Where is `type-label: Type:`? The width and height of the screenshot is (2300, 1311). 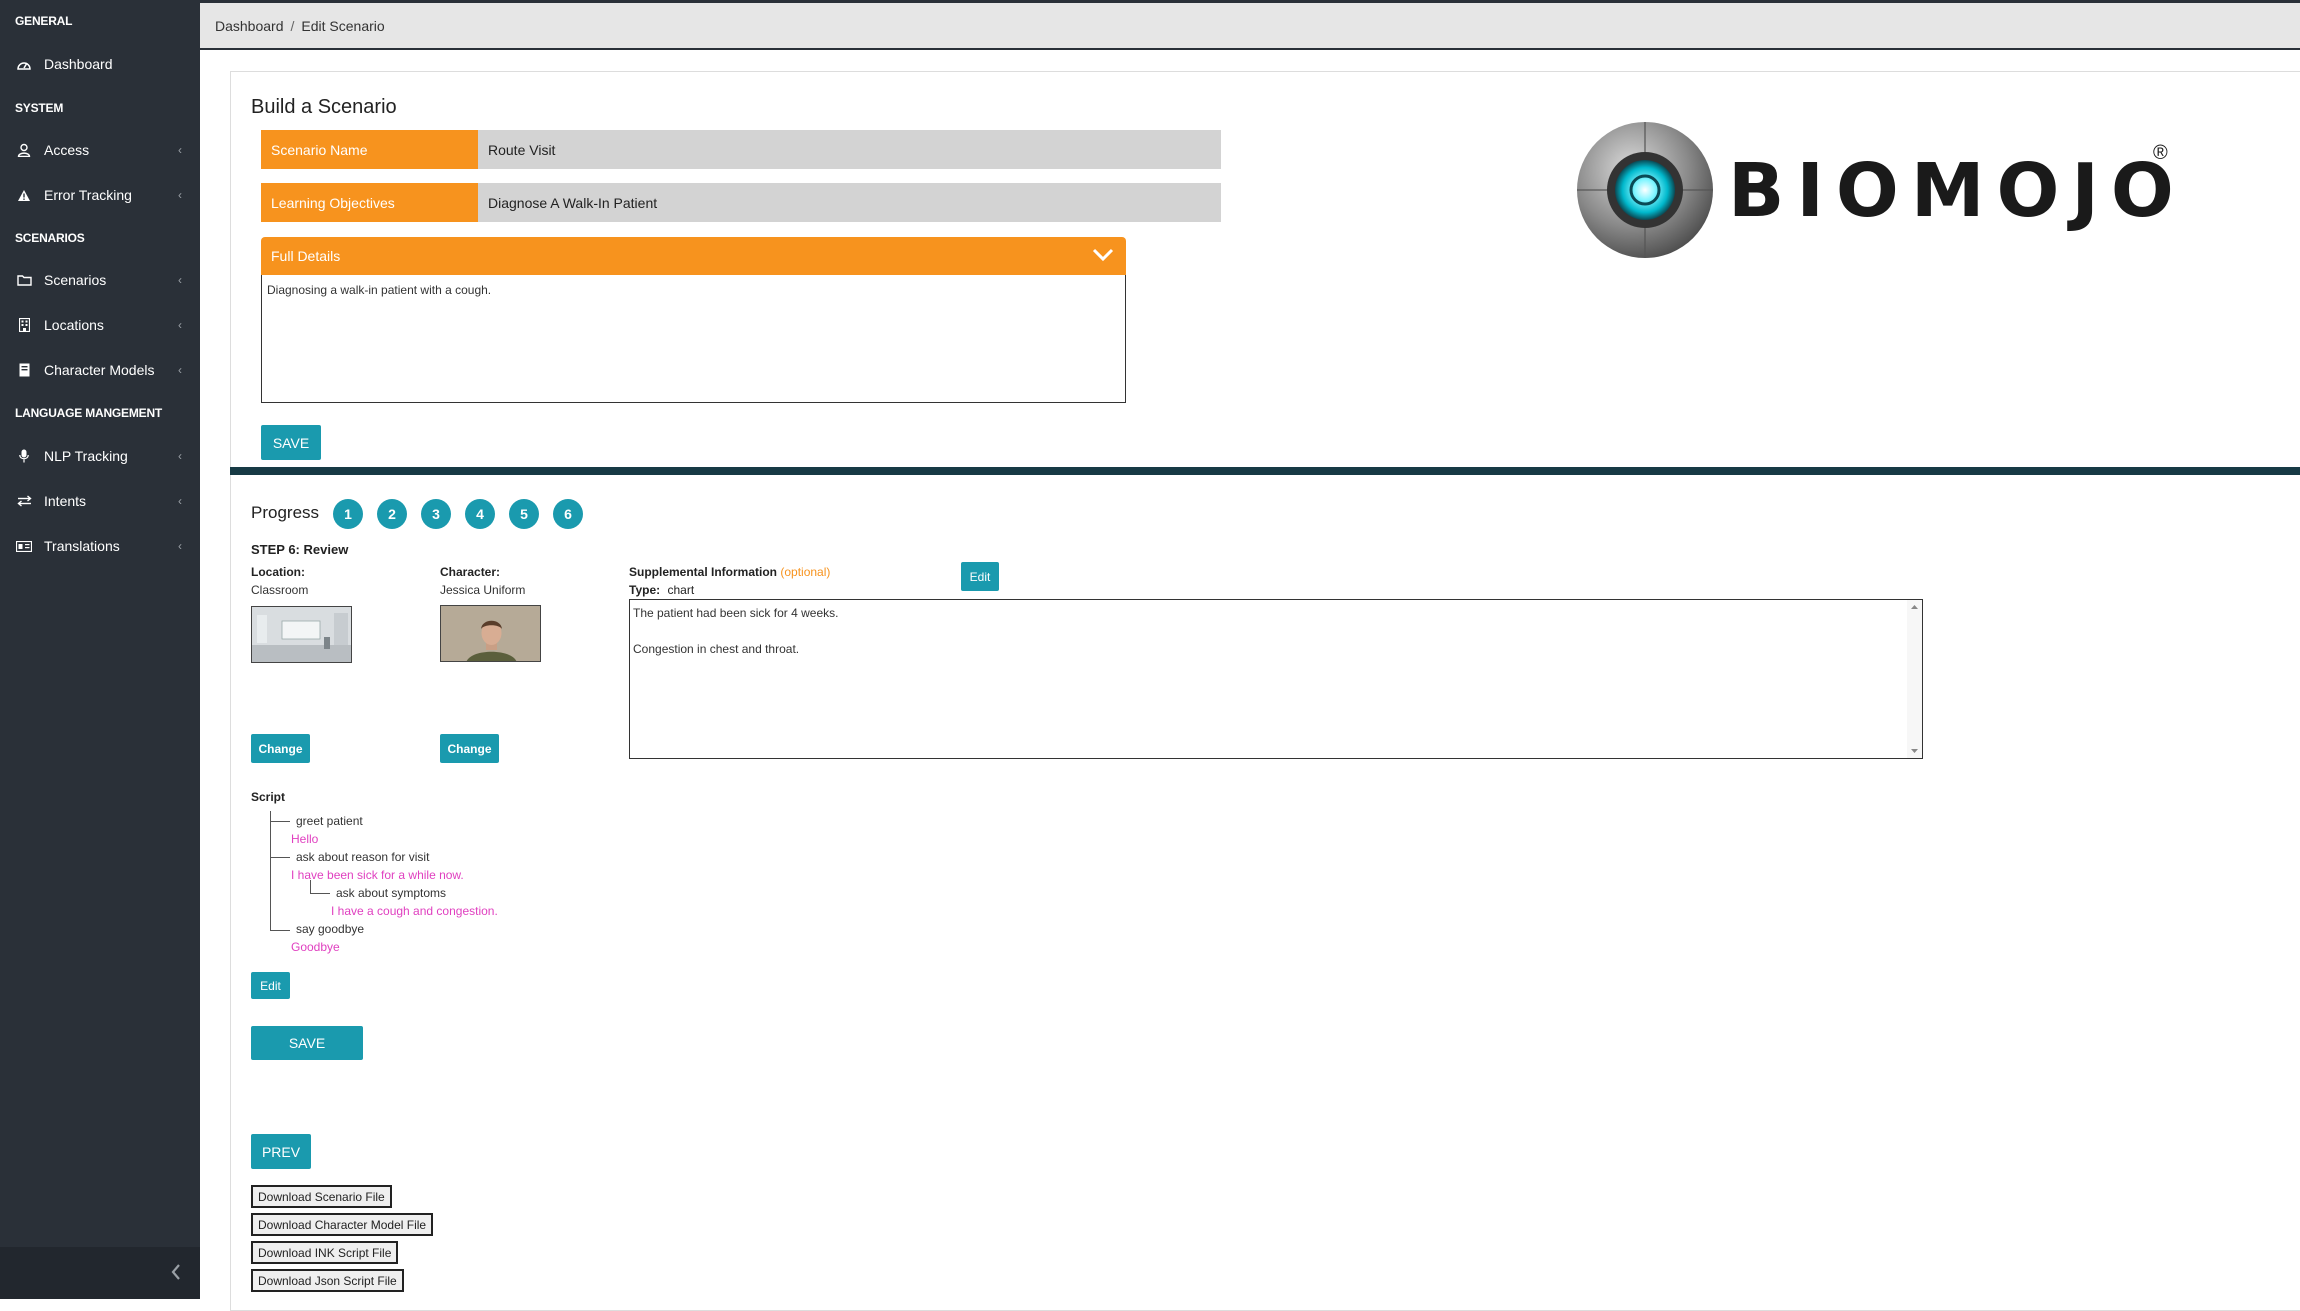
type-label: Type: is located at coordinates (645, 590).